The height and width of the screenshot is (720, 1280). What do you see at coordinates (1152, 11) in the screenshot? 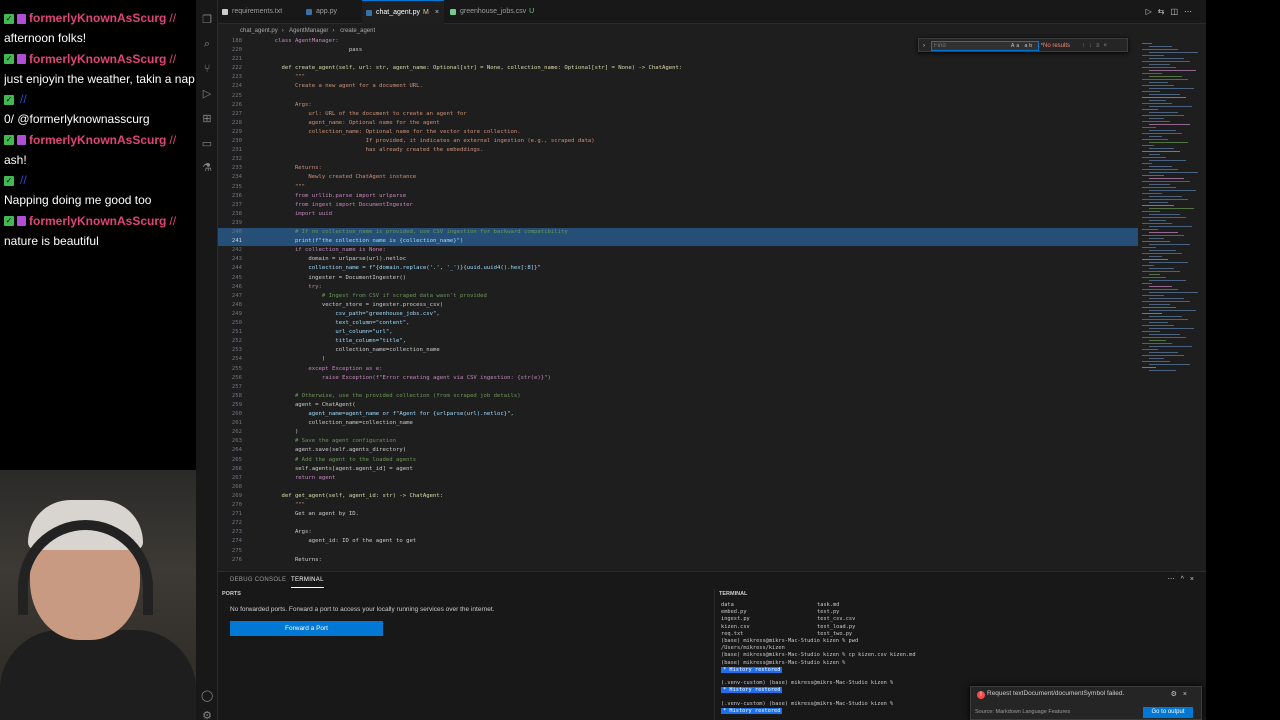
I see `run-icon: ▷` at bounding box center [1152, 11].